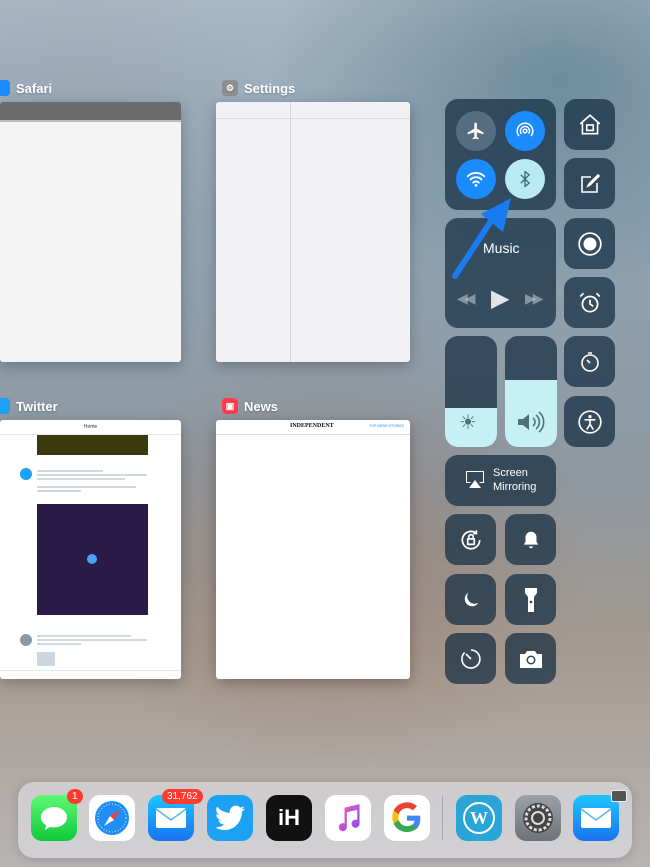 The height and width of the screenshot is (867, 650). I want to click on svg-text: W, so click(479, 818).